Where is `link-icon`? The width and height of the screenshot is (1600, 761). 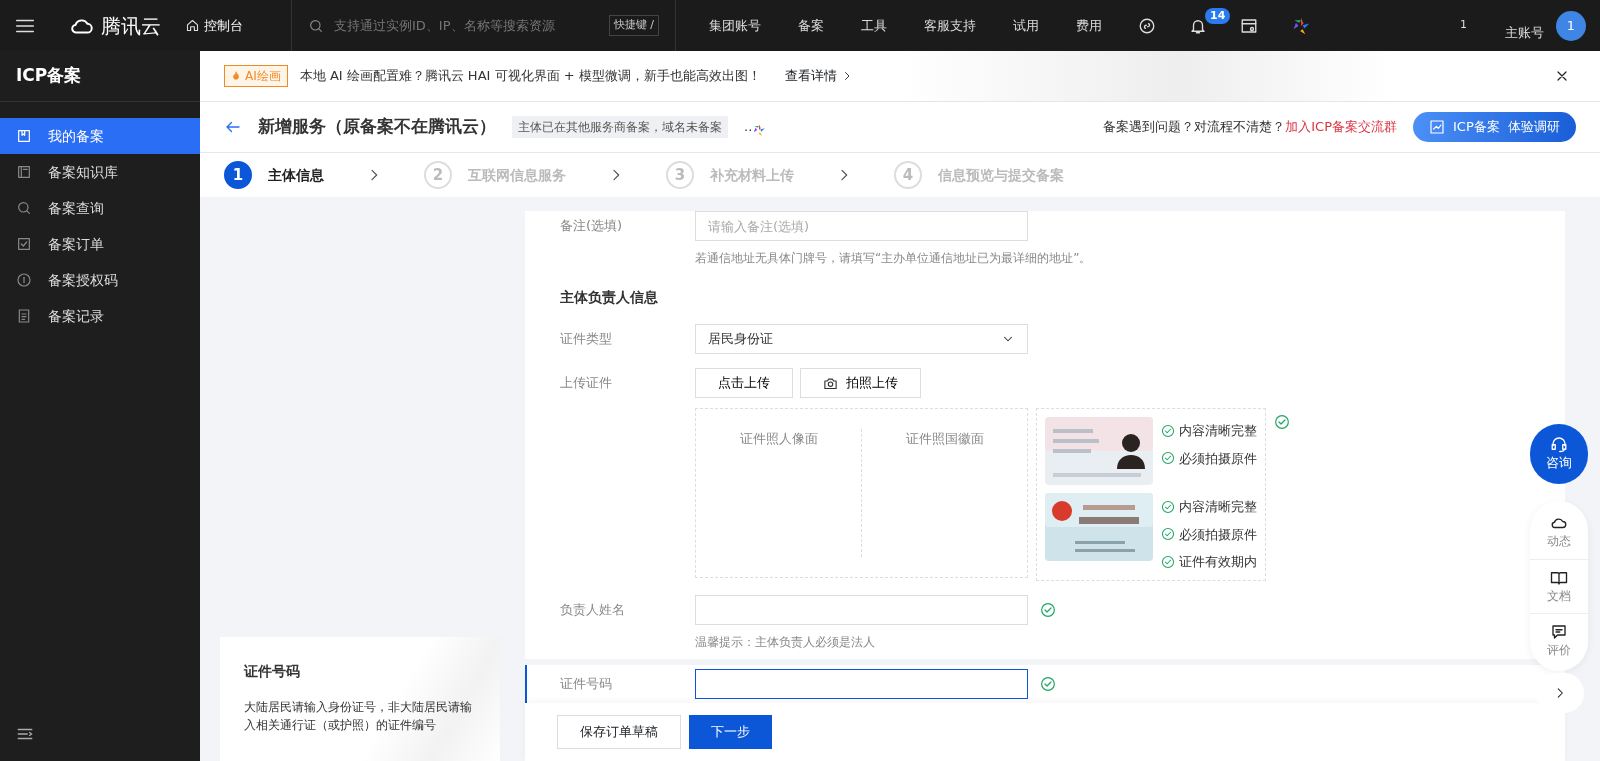
link-icon is located at coordinates (1147, 25).